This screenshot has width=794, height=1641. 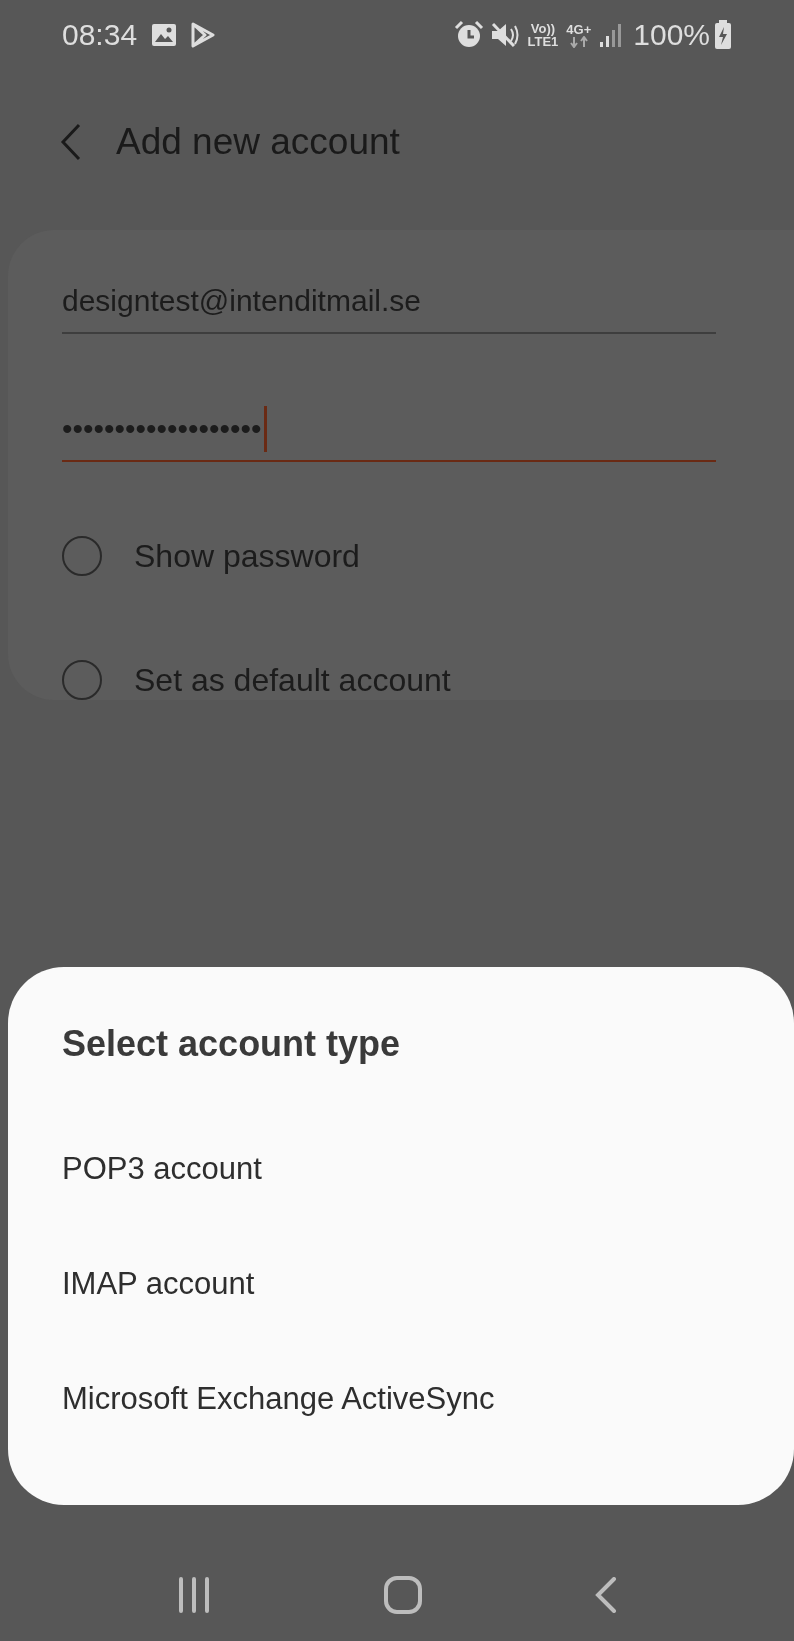 I want to click on battery-percent: 100%, so click(x=671, y=35).